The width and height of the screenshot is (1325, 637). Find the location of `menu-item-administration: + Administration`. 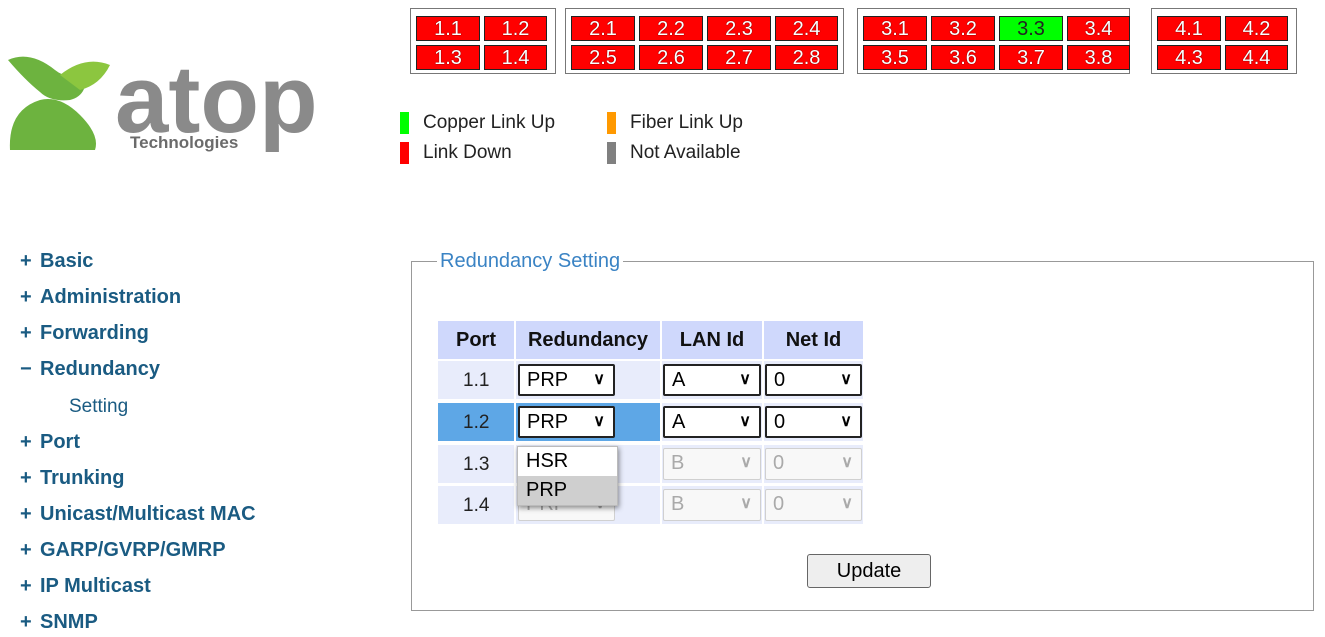

menu-item-administration: + Administration is located at coordinates (100, 297).